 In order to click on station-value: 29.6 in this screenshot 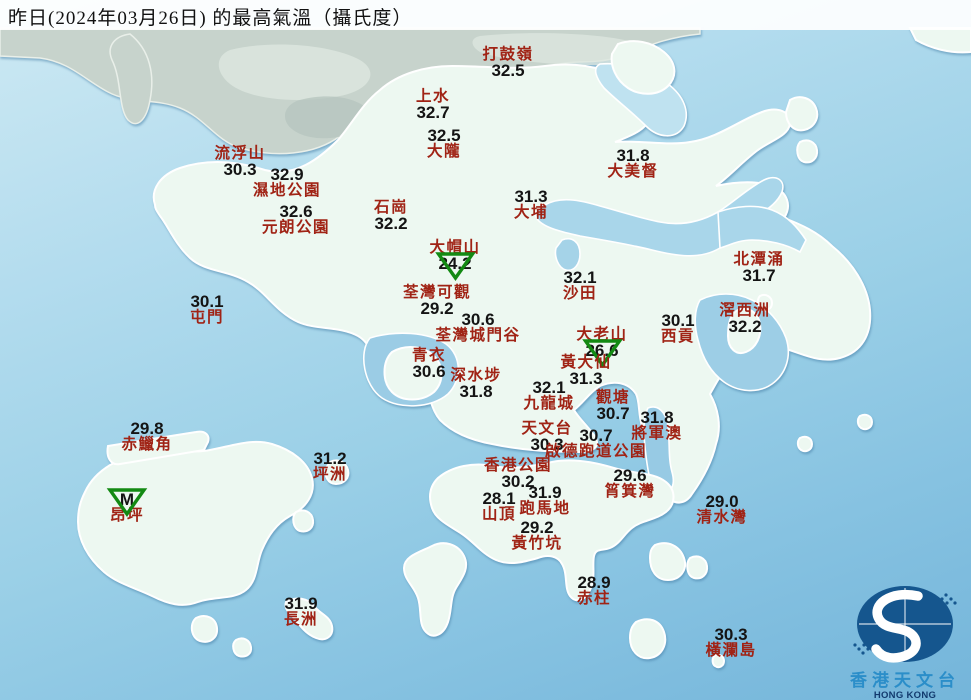, I will do `click(630, 475)`.